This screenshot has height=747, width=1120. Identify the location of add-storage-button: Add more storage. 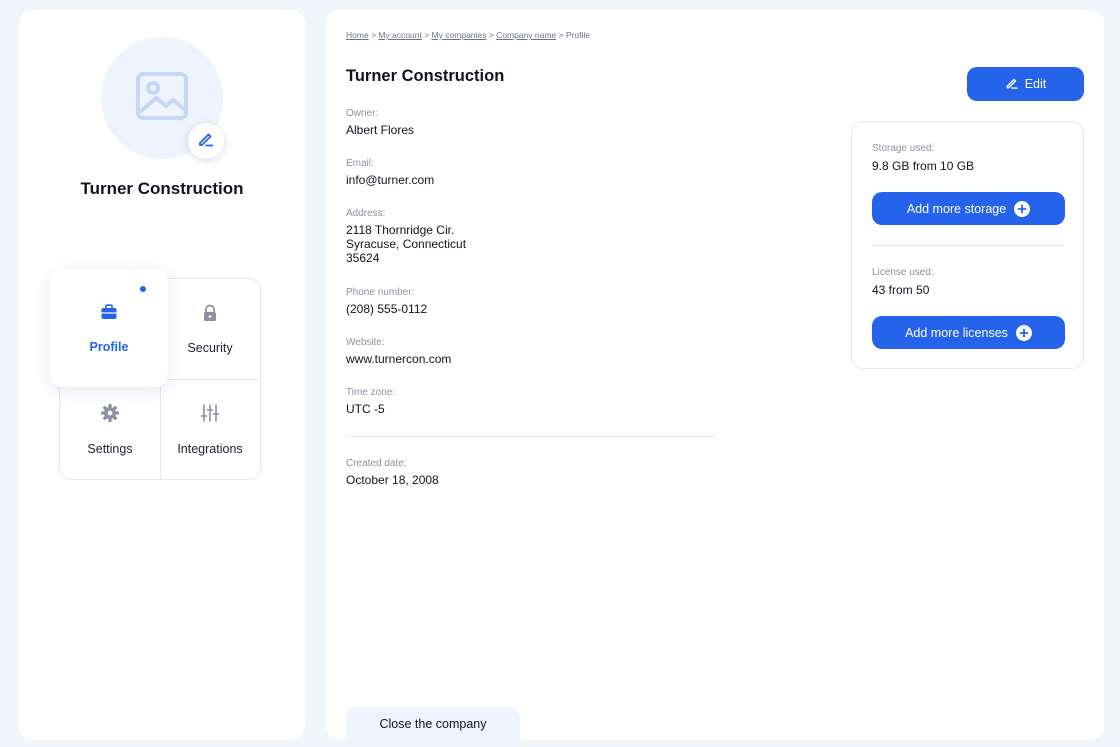
(968, 208).